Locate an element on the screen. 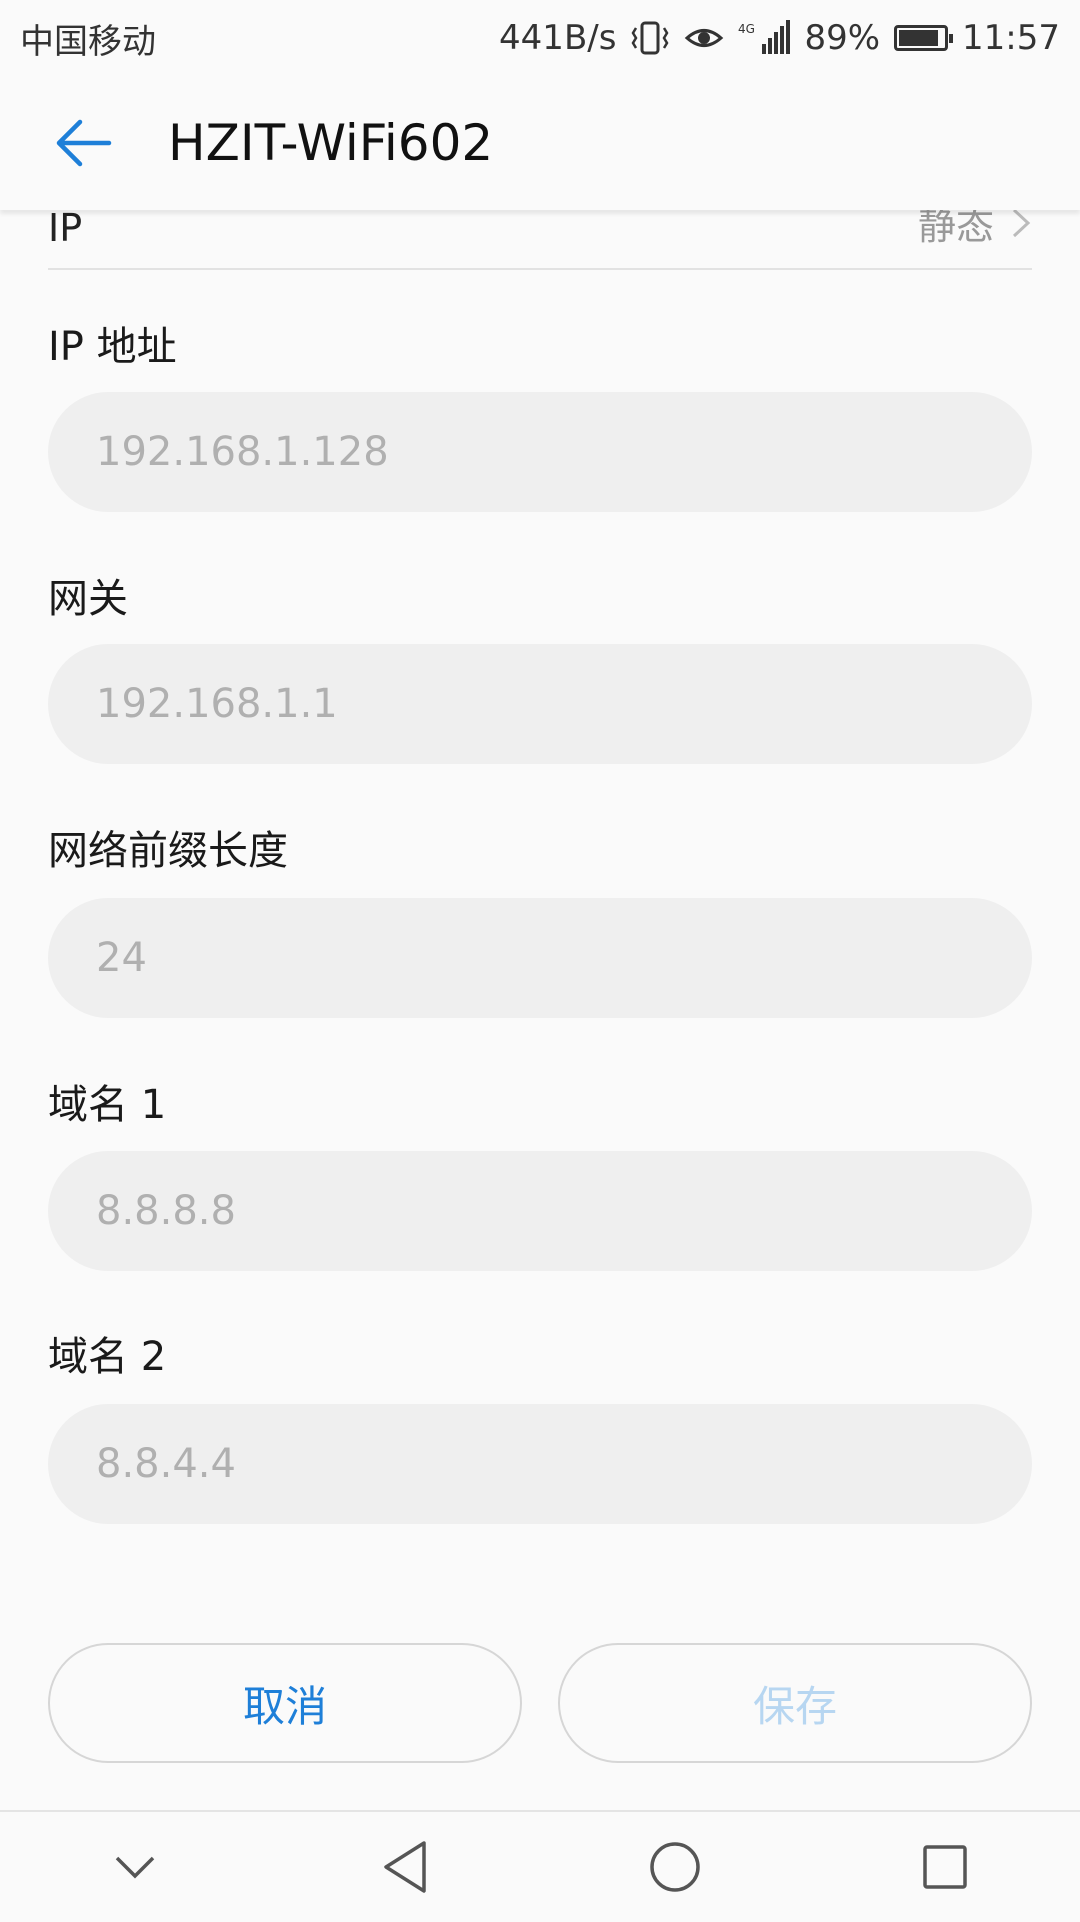 Image resolution: width=1080 pixels, height=1922 pixels. battery-icon is located at coordinates (924, 38).